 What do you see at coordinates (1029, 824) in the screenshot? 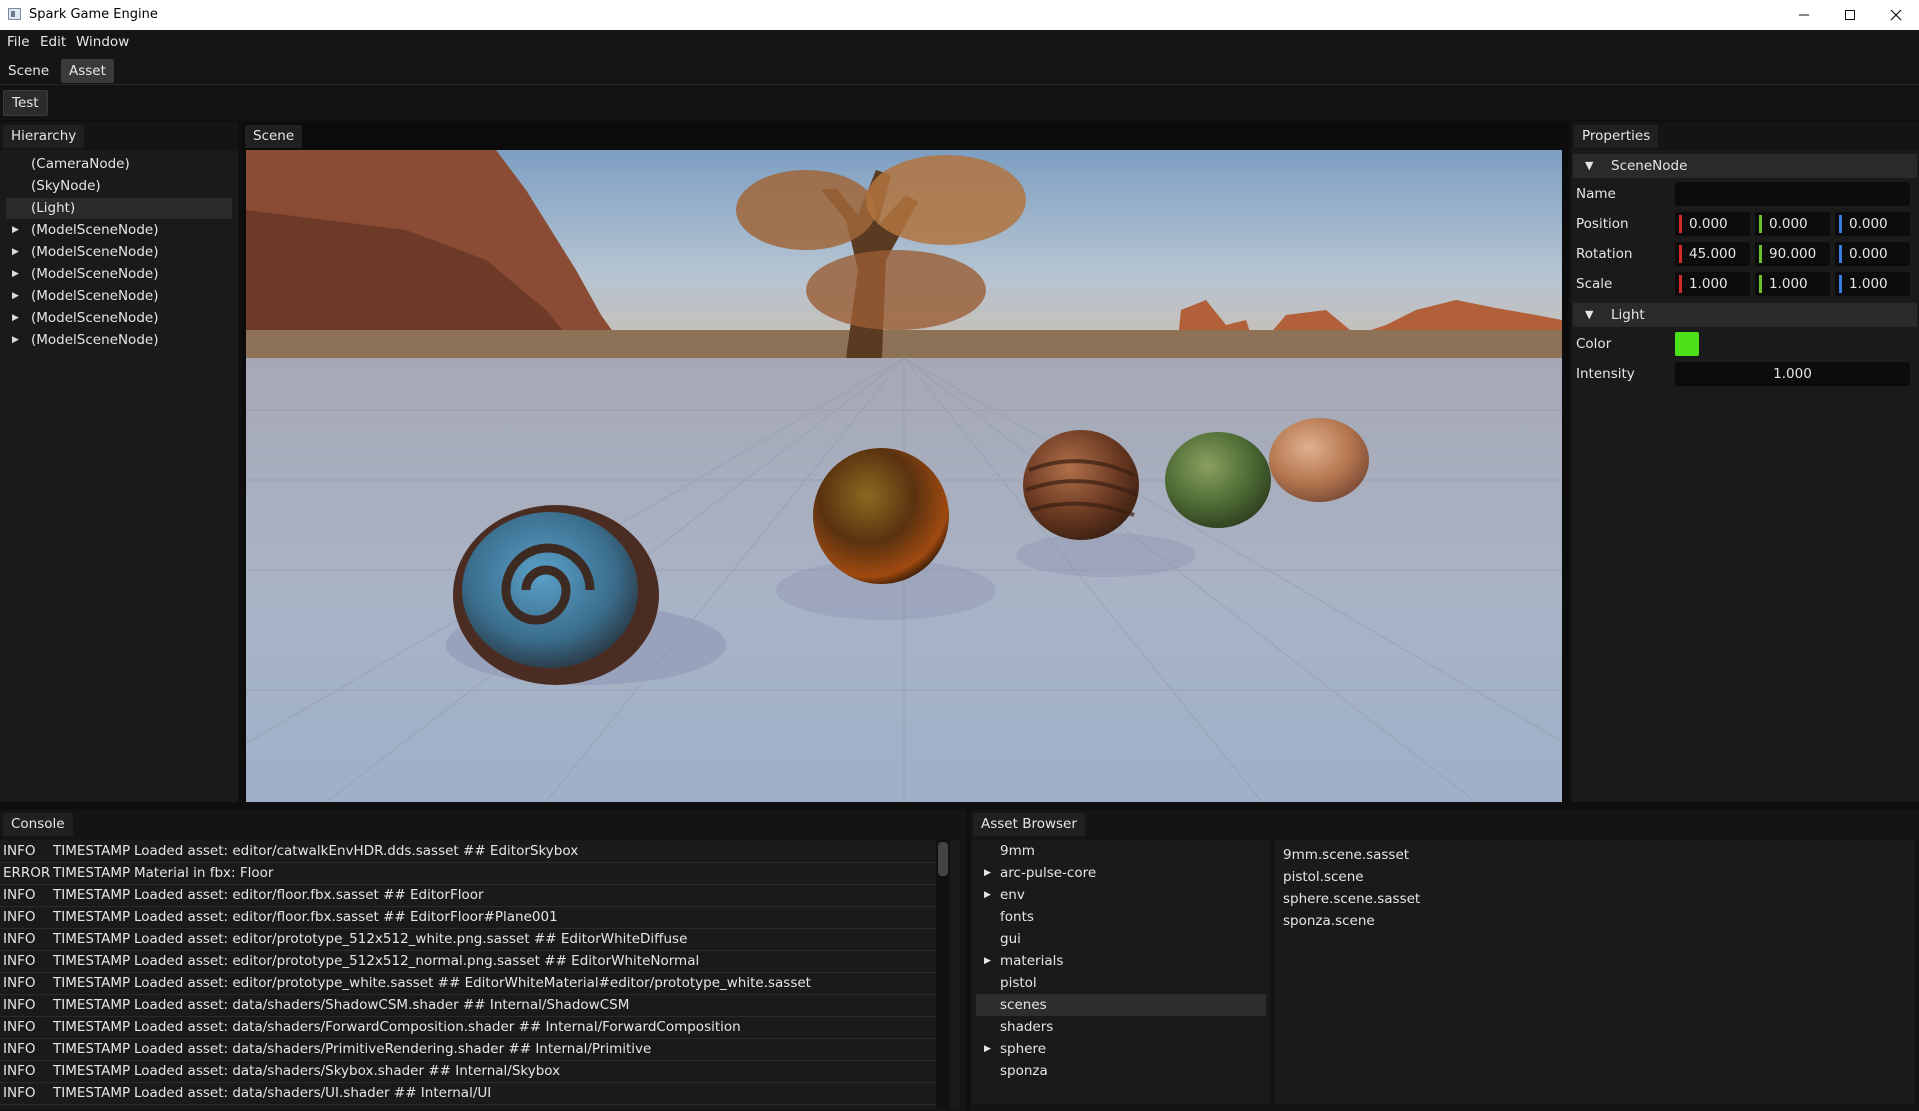
I see `asset-browser-title: Asset Browser` at bounding box center [1029, 824].